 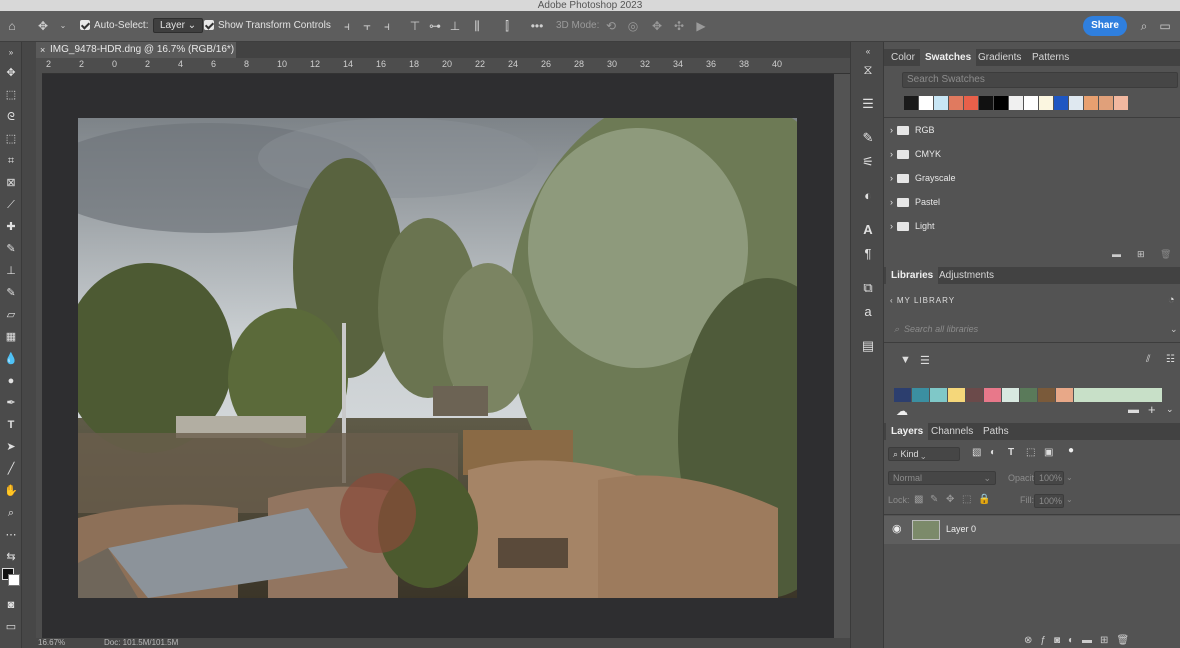 What do you see at coordinates (51, 642) in the screenshot?
I see `zoom-readout: 16.67%` at bounding box center [51, 642].